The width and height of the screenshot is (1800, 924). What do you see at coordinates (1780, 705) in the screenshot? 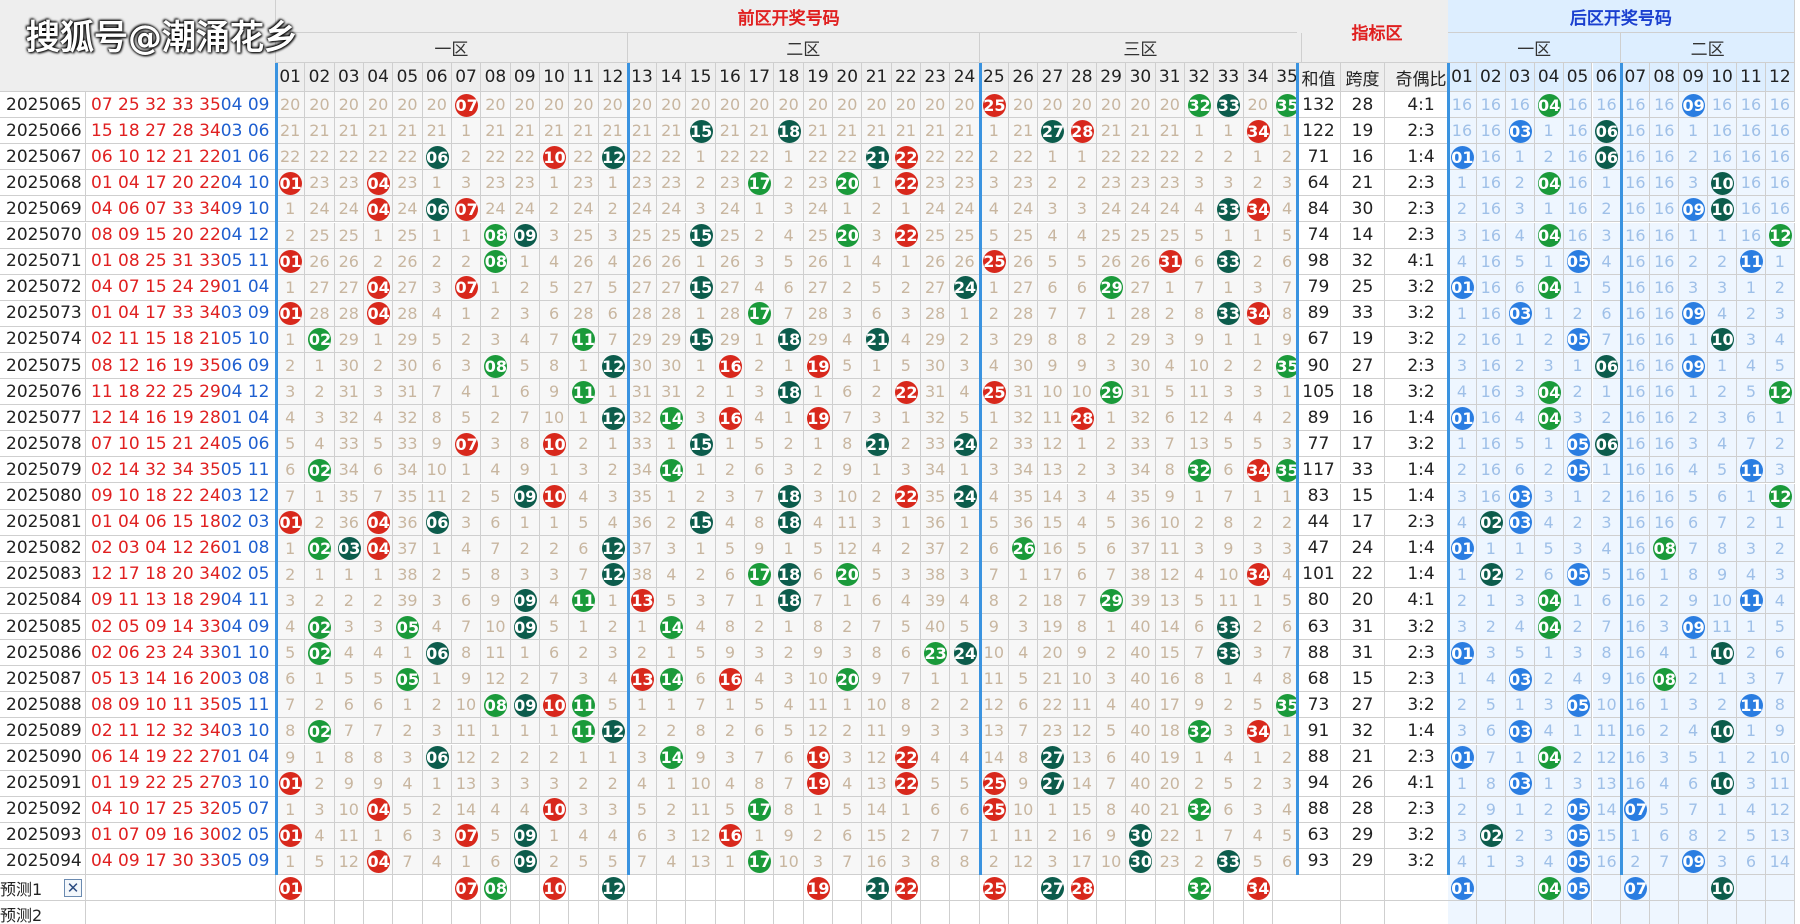
I see `back-omission-cell: 8` at bounding box center [1780, 705].